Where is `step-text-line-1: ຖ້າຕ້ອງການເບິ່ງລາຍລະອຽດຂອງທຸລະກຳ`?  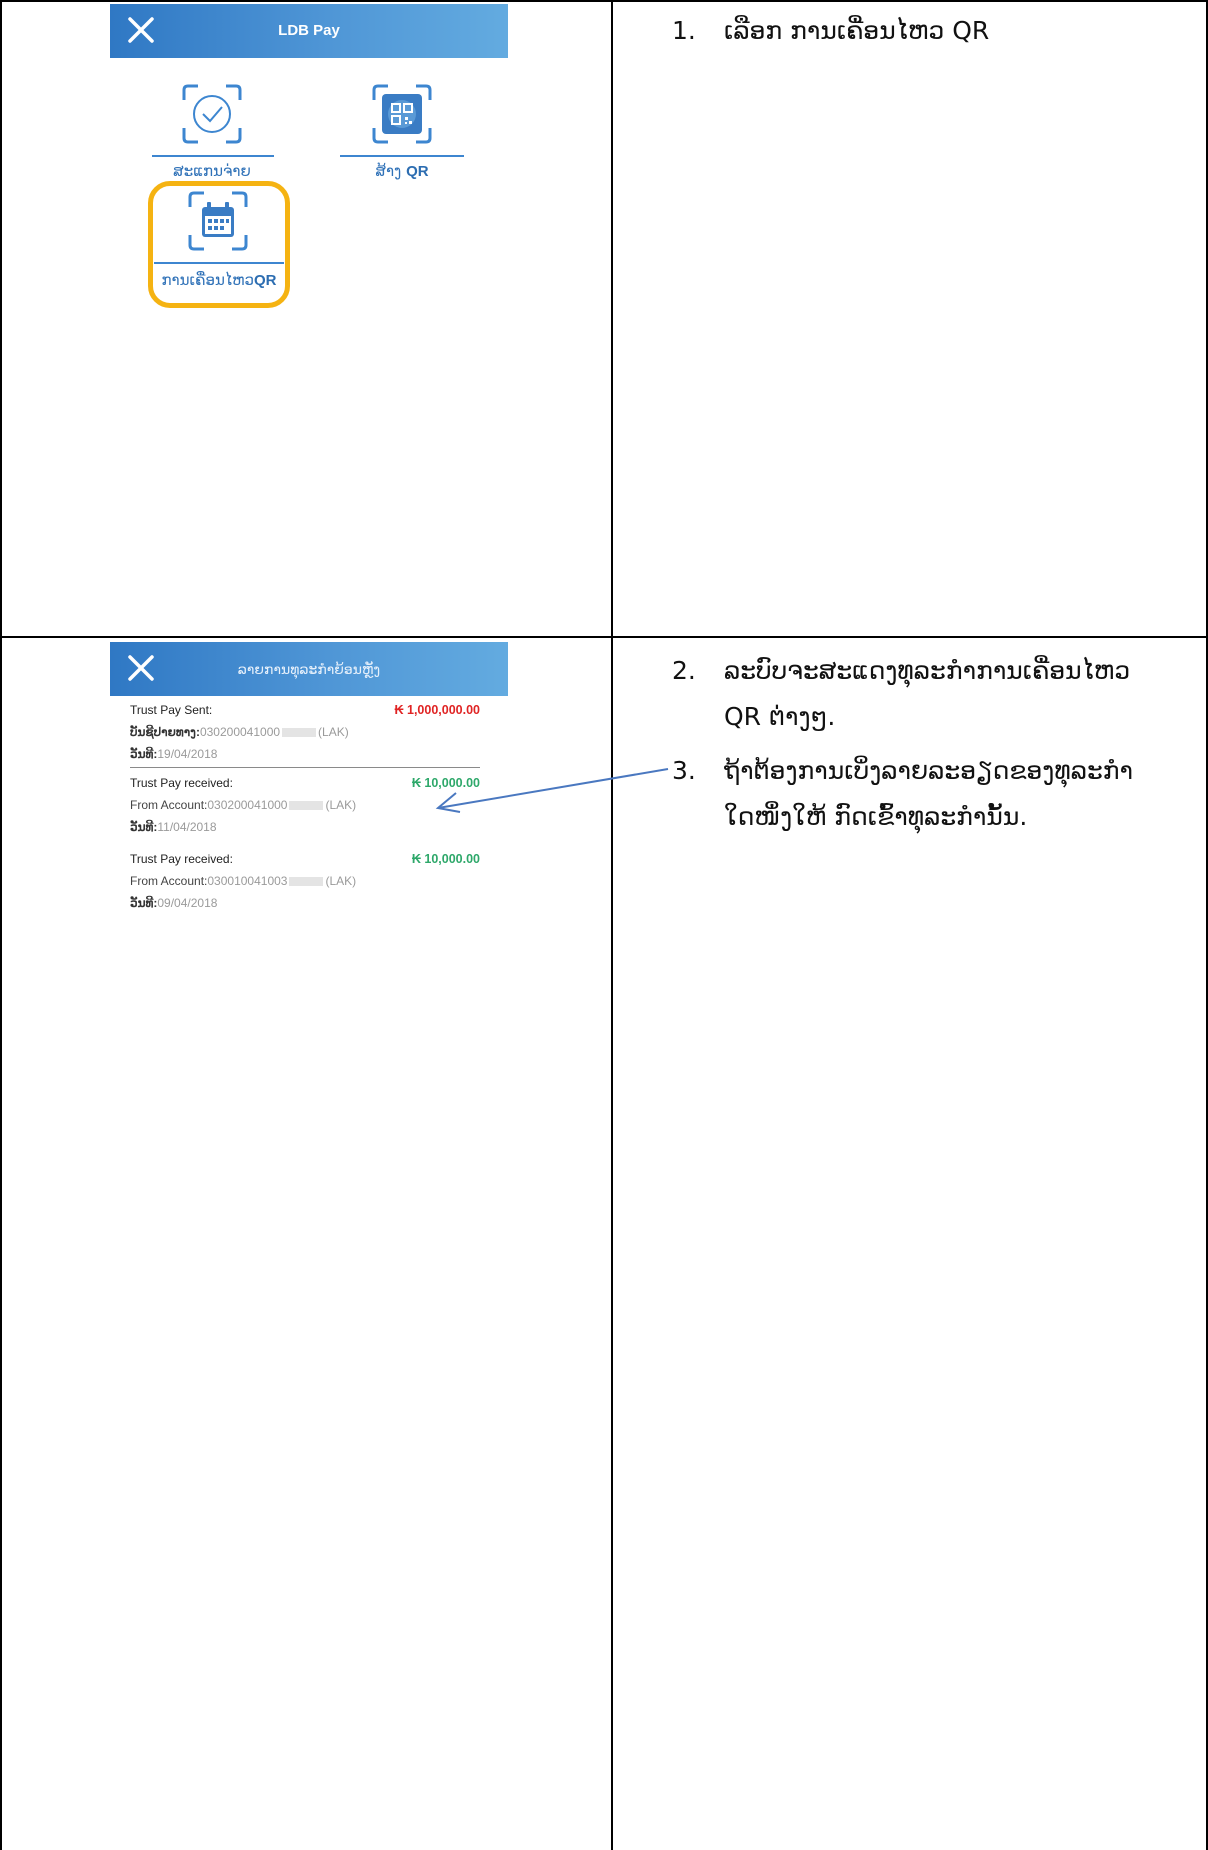
step-text-line-1: ຖ້າຕ້ອງການເບິ່ງລາຍລະອຽດຂອງທຸລະກຳ is located at coordinates (928, 770).